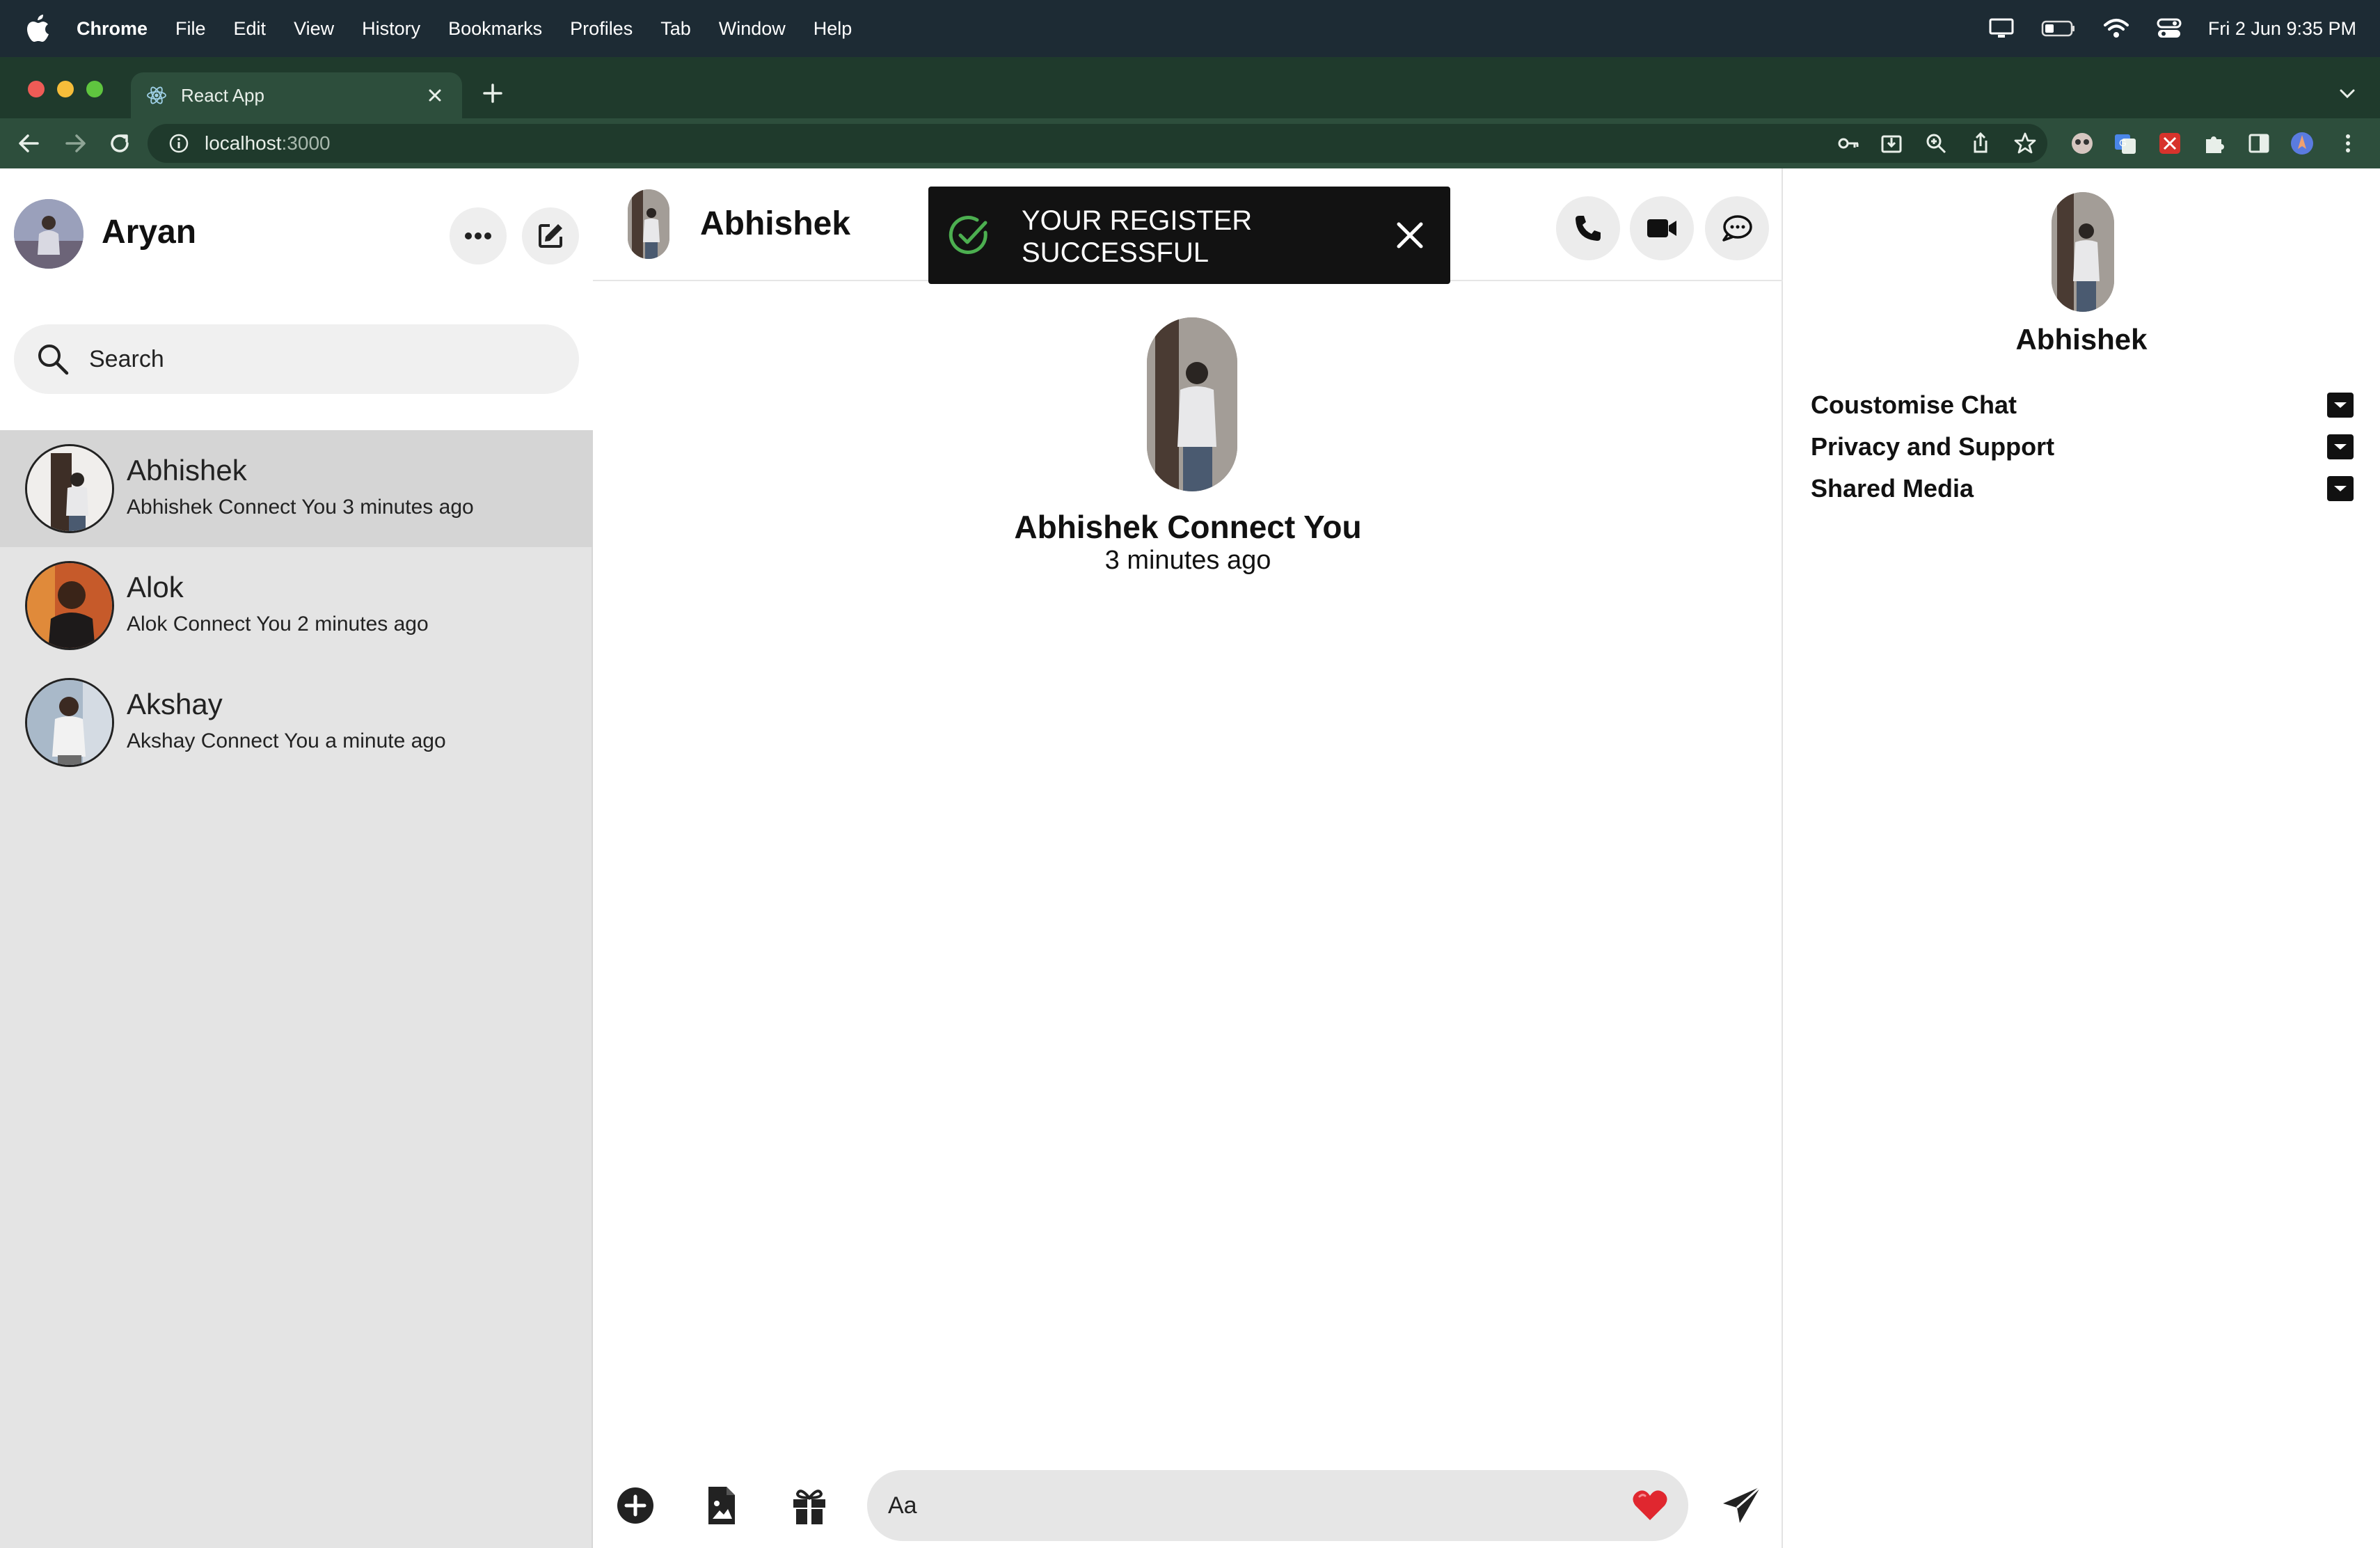  What do you see at coordinates (1893, 488) in the screenshot?
I see `section-label: Shared Media` at bounding box center [1893, 488].